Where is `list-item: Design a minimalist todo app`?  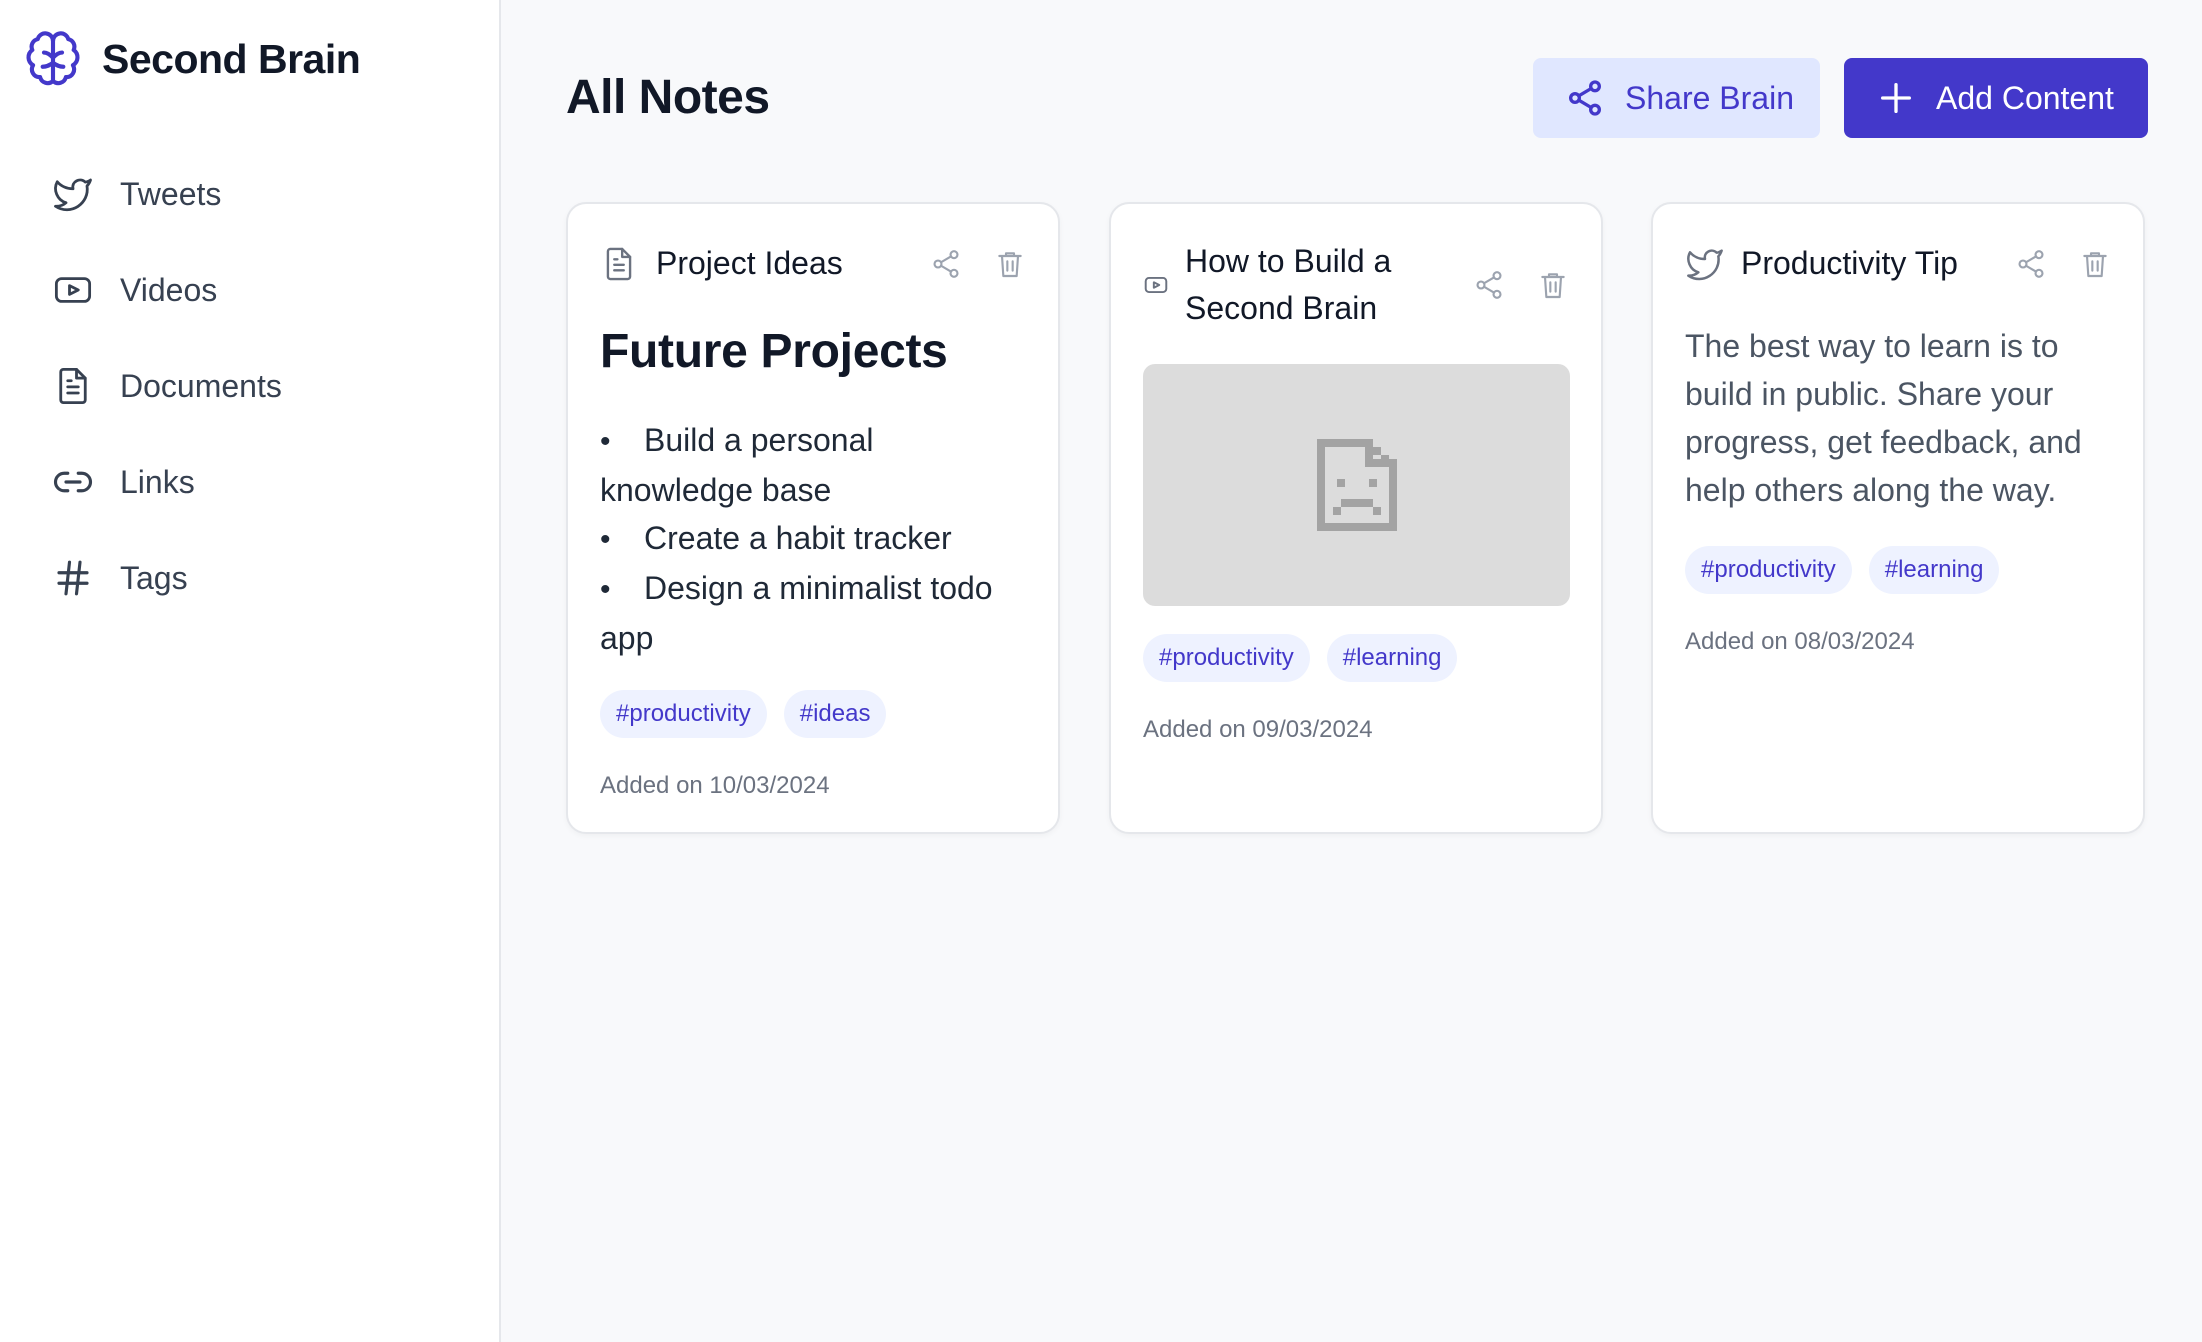 list-item: Design a minimalist todo app is located at coordinates (814, 613).